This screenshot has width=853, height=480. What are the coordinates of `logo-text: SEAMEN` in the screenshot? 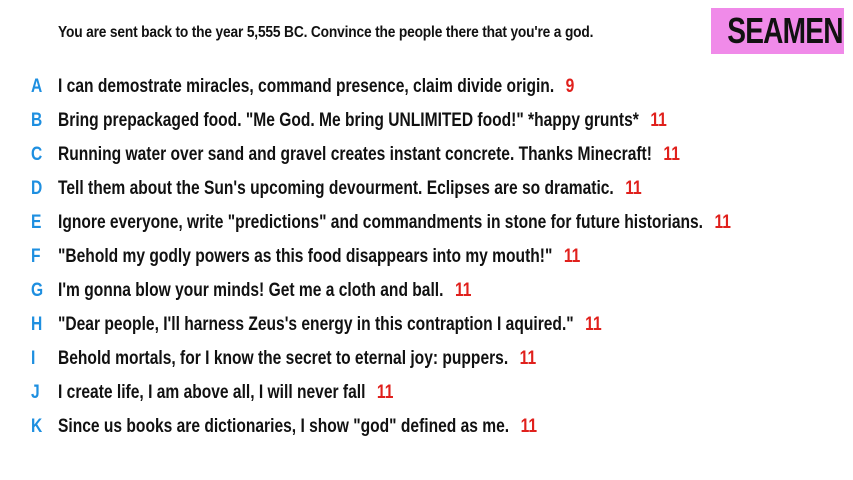 It's located at (785, 30).